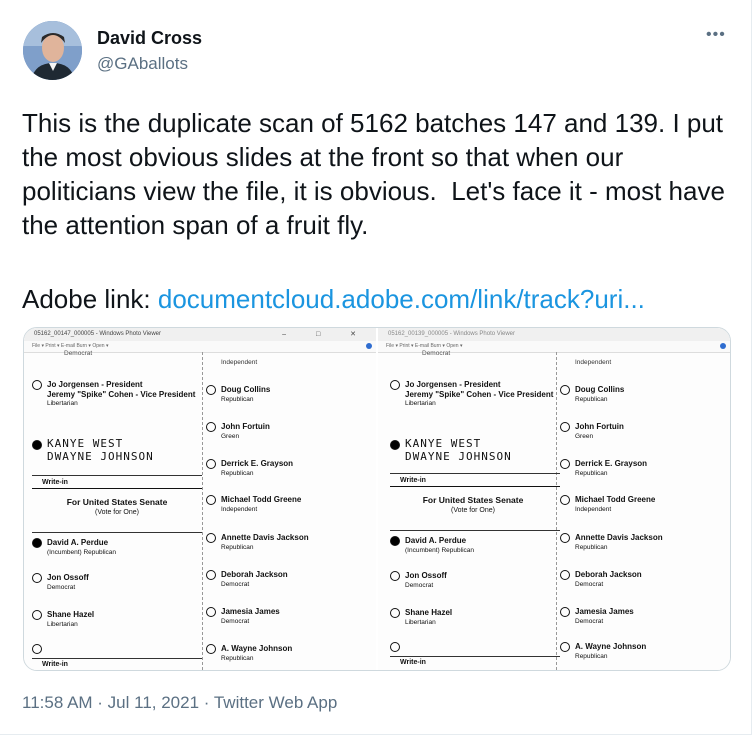 The image size is (752, 735). Describe the element at coordinates (369, 346) in the screenshot. I see `help-icon` at that location.